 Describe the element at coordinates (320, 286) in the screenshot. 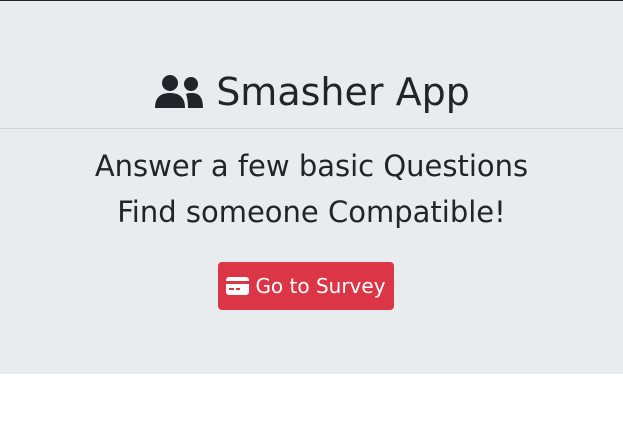

I see `go-to-survey-label: Go to Survey` at that location.